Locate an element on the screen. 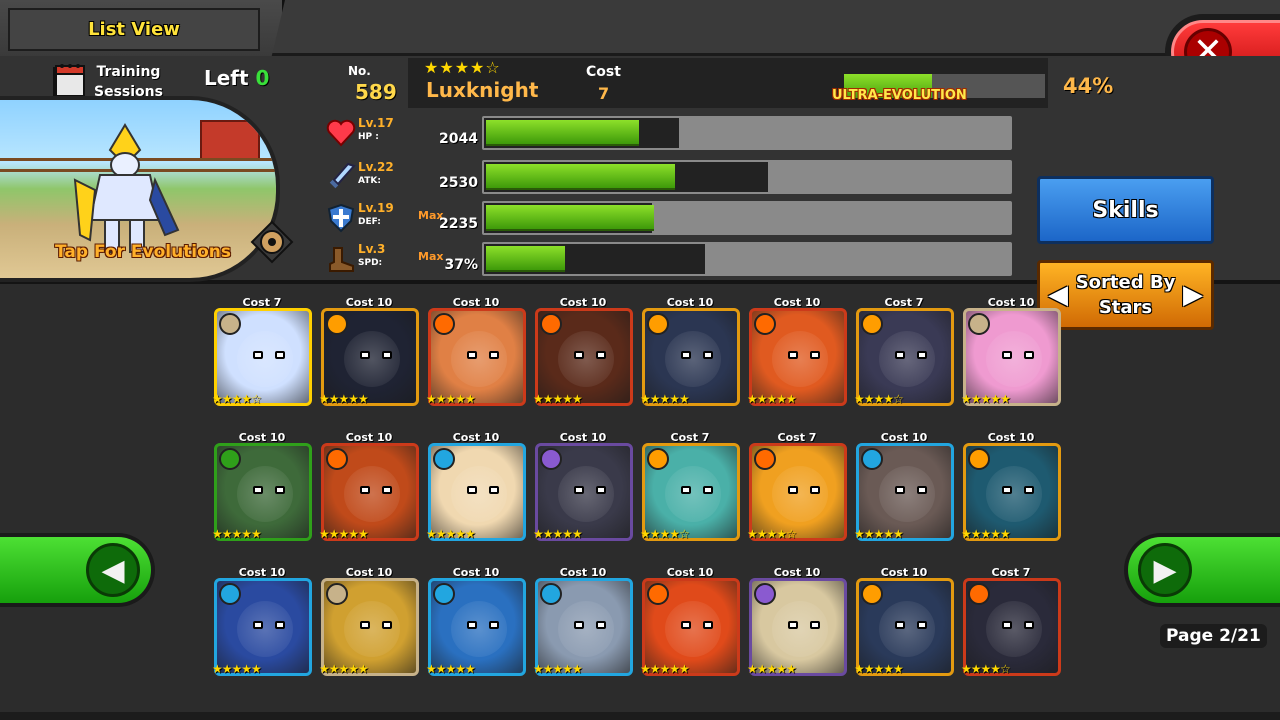  rarity-stars: ★★★★☆ is located at coordinates (462, 67).